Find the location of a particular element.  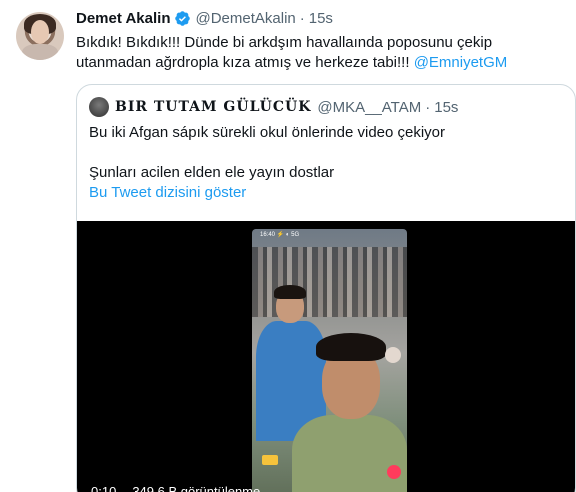

mention-link: @EmniyetGM is located at coordinates (461, 62).